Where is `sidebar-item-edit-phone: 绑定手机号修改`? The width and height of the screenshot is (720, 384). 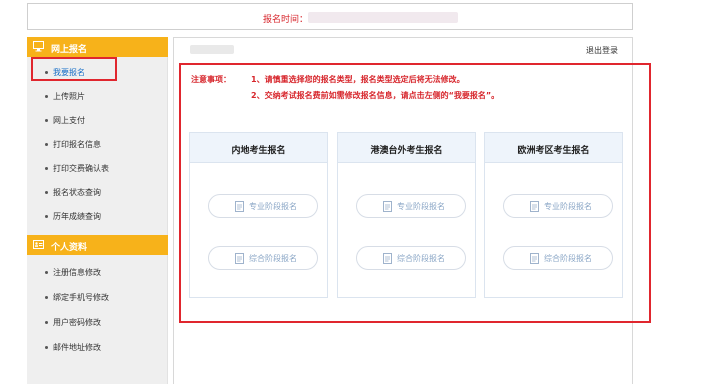
sidebar-item-edit-phone: 绑定手机号修改 is located at coordinates (97, 297).